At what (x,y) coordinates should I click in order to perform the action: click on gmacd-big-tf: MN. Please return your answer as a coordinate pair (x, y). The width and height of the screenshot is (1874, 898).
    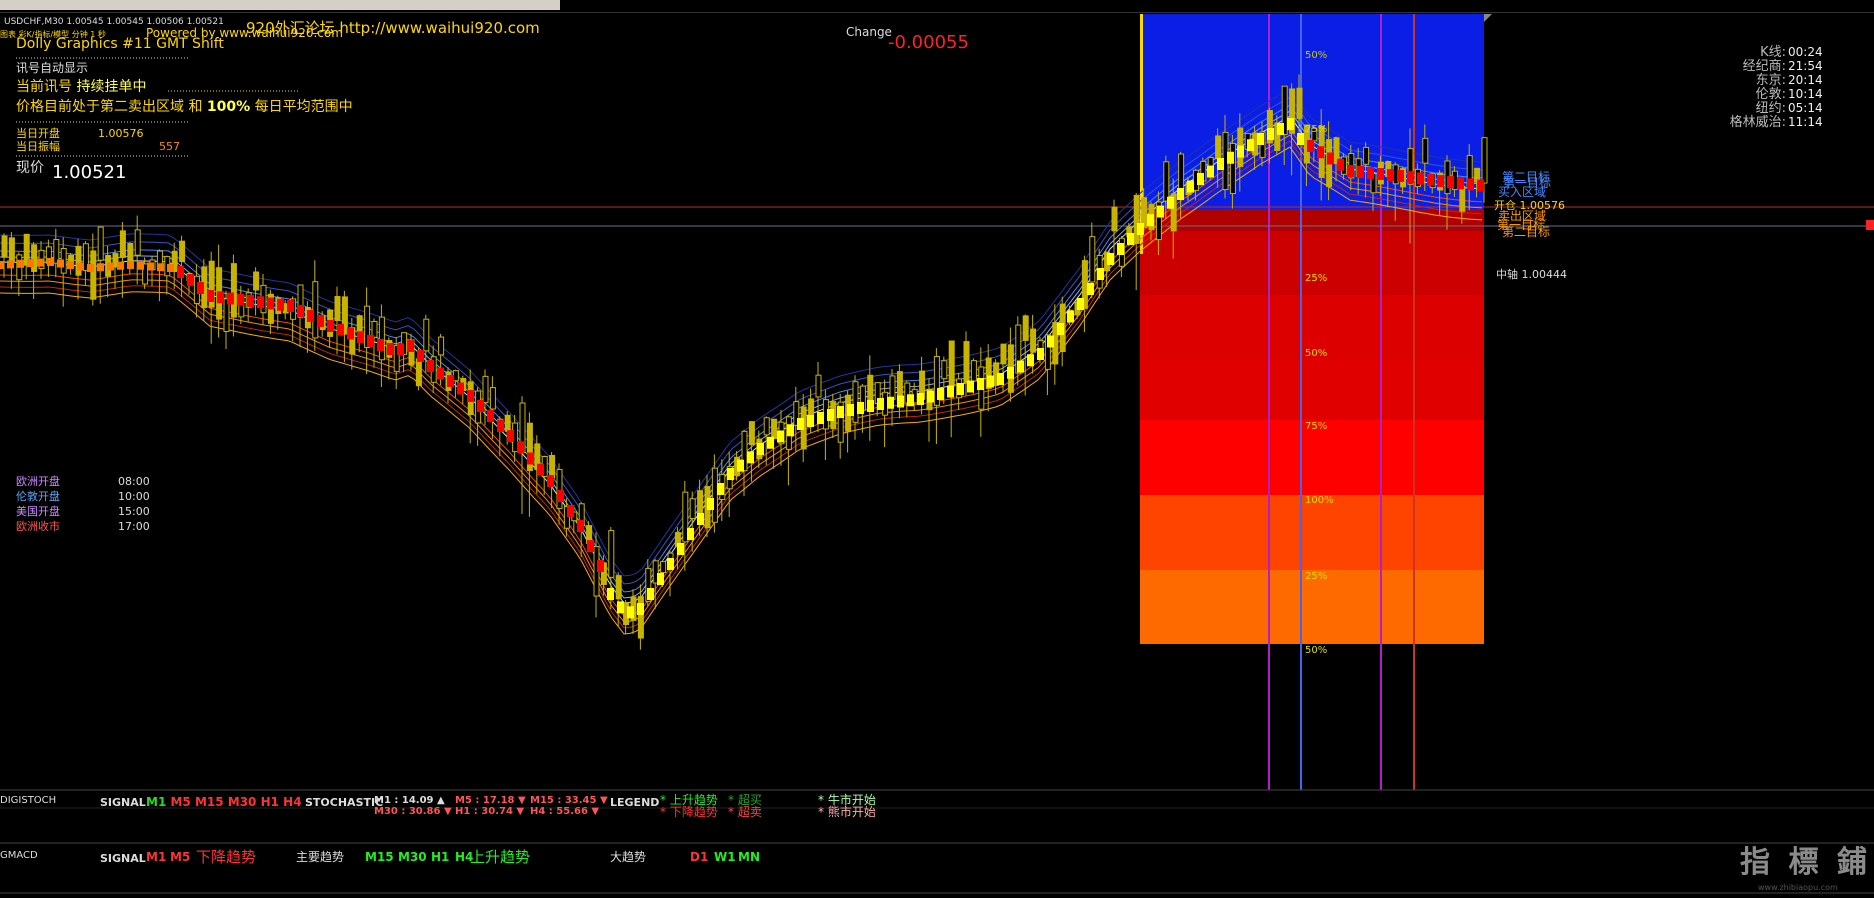
    Looking at the image, I should click on (749, 857).